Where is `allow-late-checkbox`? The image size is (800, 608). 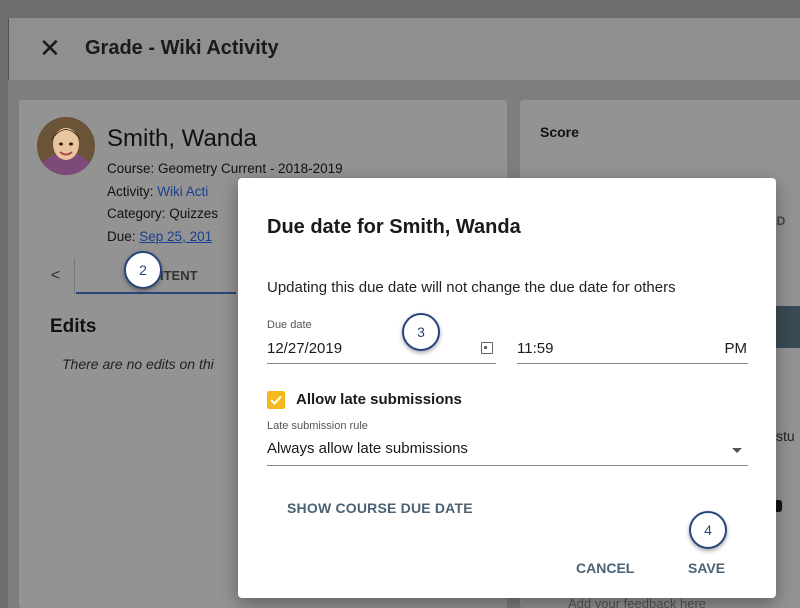
allow-late-checkbox is located at coordinates (276, 400).